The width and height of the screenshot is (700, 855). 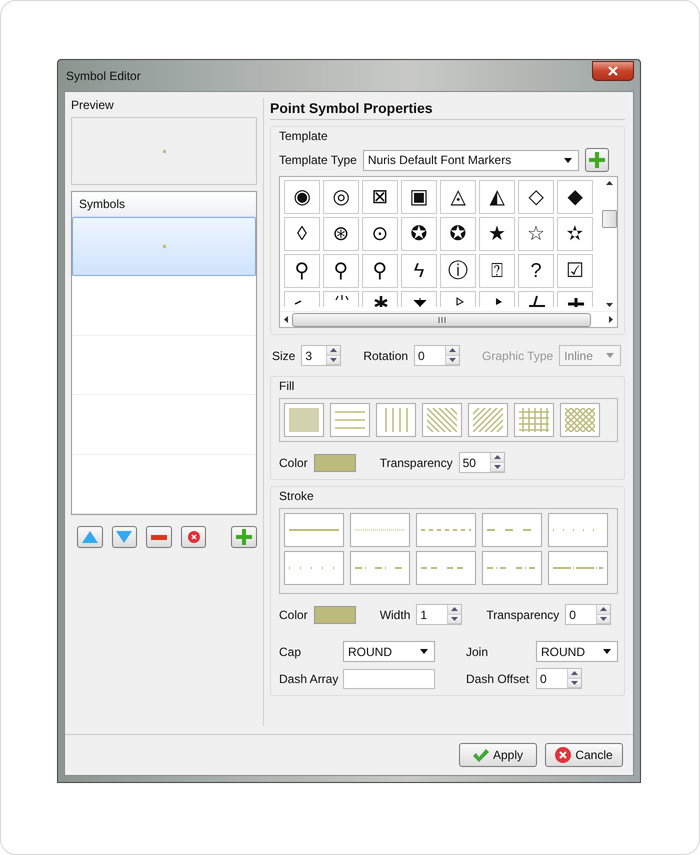 What do you see at coordinates (536, 271) in the screenshot?
I see `symbol-cell: ?` at bounding box center [536, 271].